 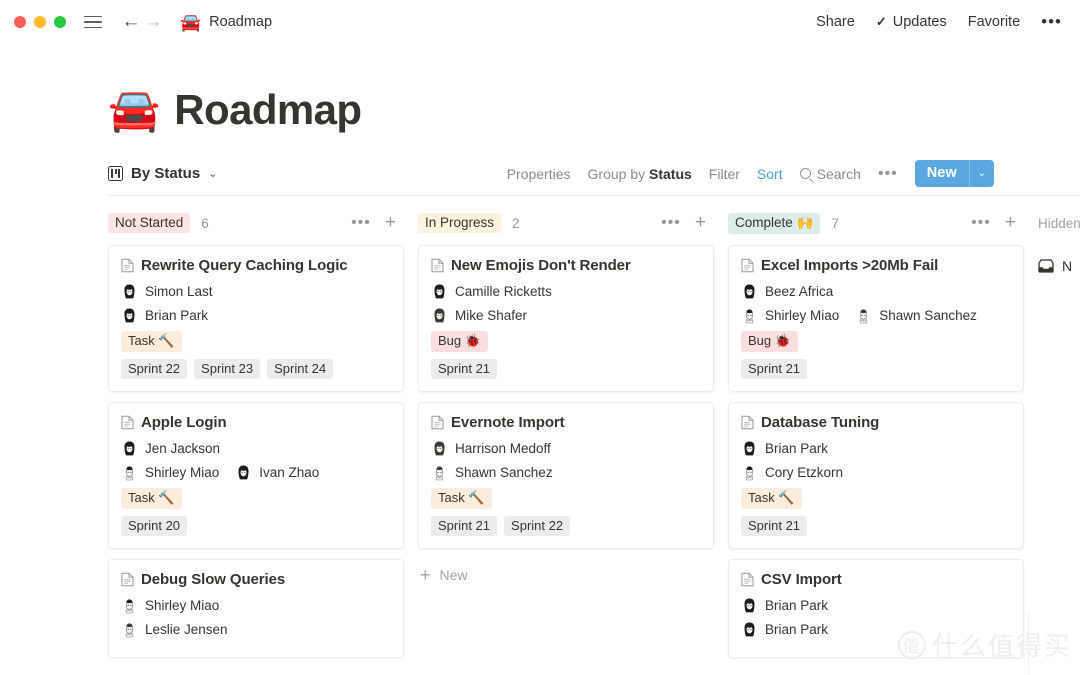 I want to click on card-sprint-tag-row: Sprint 21 Sprint 22, so click(x=566, y=526).